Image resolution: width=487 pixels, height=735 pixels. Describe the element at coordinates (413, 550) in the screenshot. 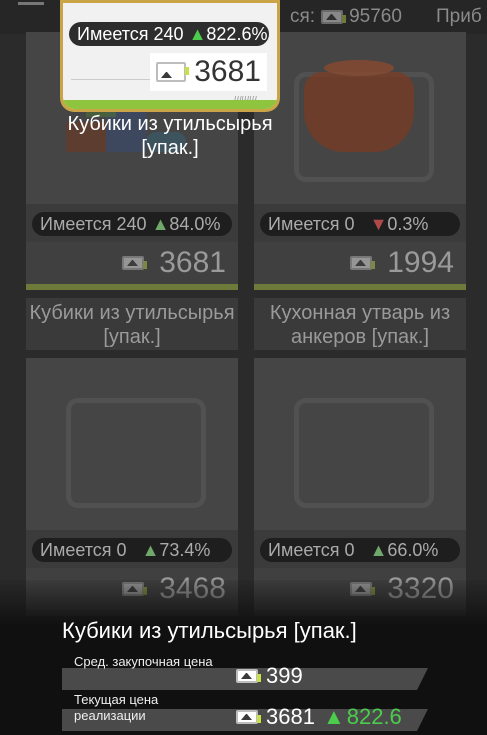

I see `price-change: 66.0%` at that location.